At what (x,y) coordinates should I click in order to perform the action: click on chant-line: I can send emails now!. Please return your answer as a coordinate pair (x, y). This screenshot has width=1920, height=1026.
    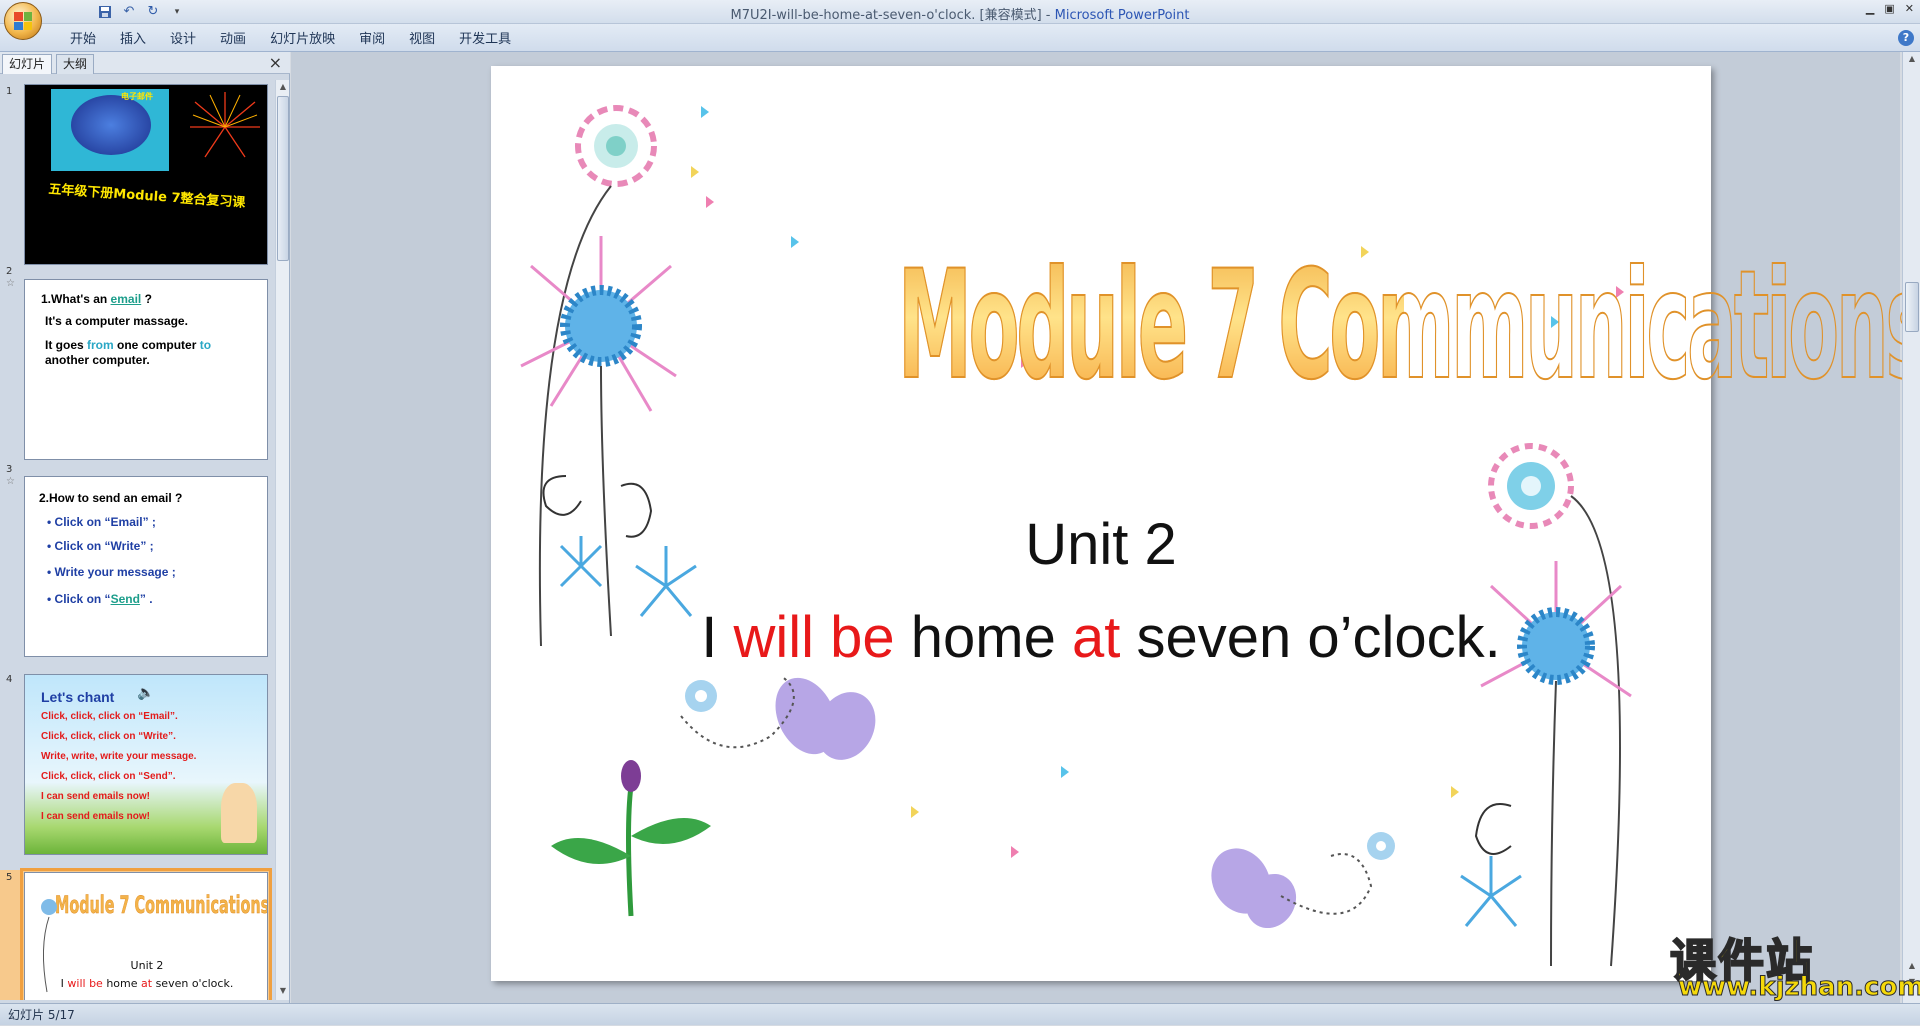
    Looking at the image, I should click on (95, 816).